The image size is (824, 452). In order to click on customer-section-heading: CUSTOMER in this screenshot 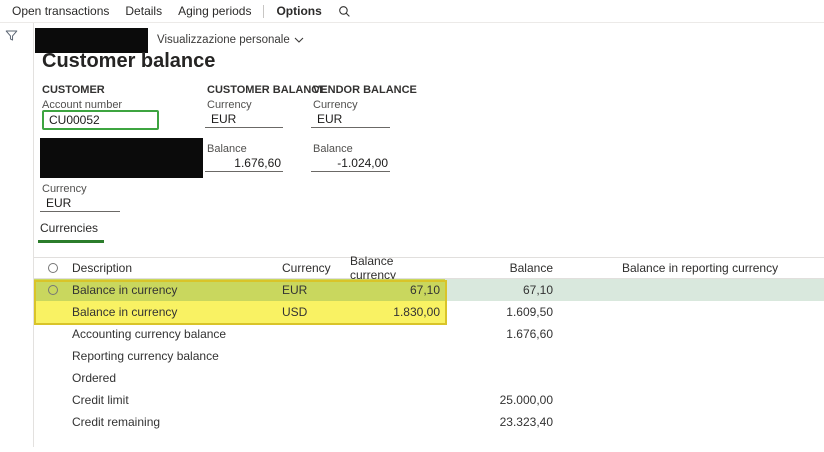, I will do `click(73, 90)`.